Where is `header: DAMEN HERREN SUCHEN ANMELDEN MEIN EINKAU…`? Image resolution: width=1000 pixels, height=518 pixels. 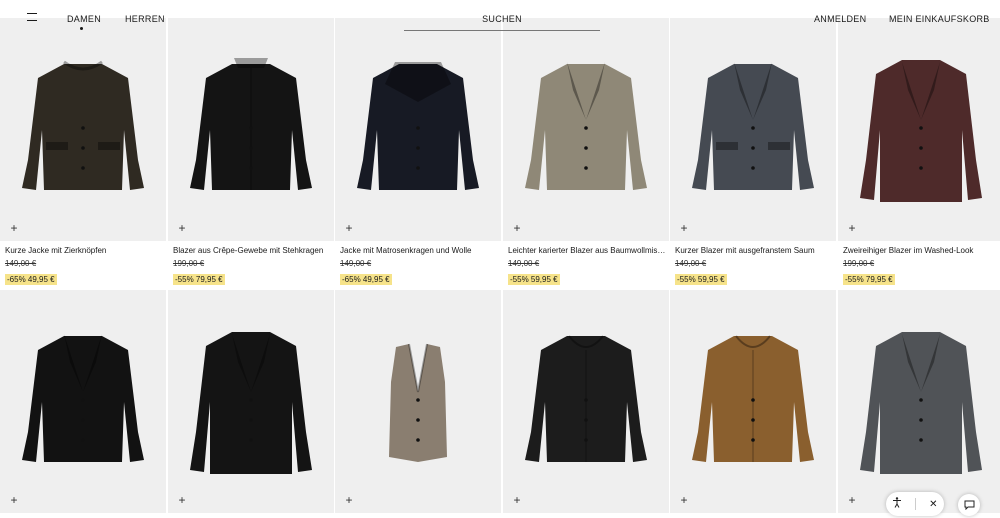 header: DAMEN HERREN SUCHEN ANMELDEN MEIN EINKAU… is located at coordinates (500, 15).